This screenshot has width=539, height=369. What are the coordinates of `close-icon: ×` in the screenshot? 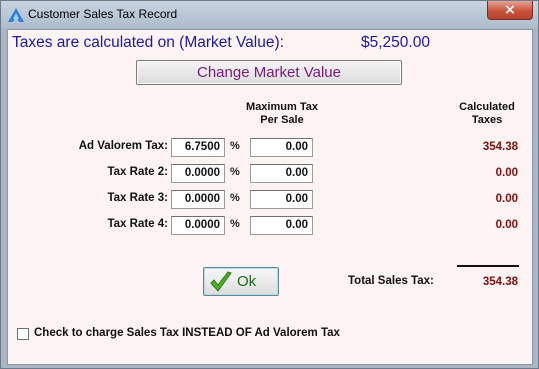 It's located at (510, 10).